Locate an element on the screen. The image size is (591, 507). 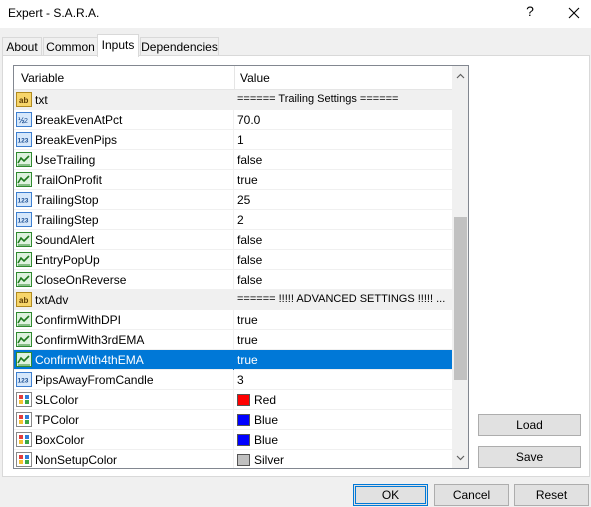
variable-cell: NonSetupColor is located at coordinates (124, 459).